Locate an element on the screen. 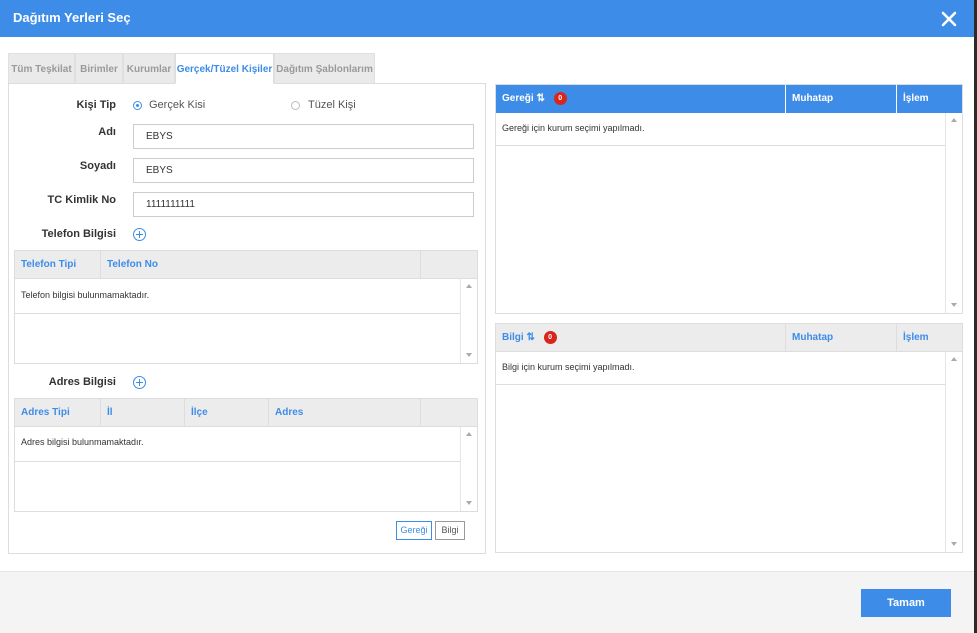 This screenshot has height=633, width=977. bilgi-header: Bilgi ⇅ 0 Muhatap İşlem is located at coordinates (729, 338).